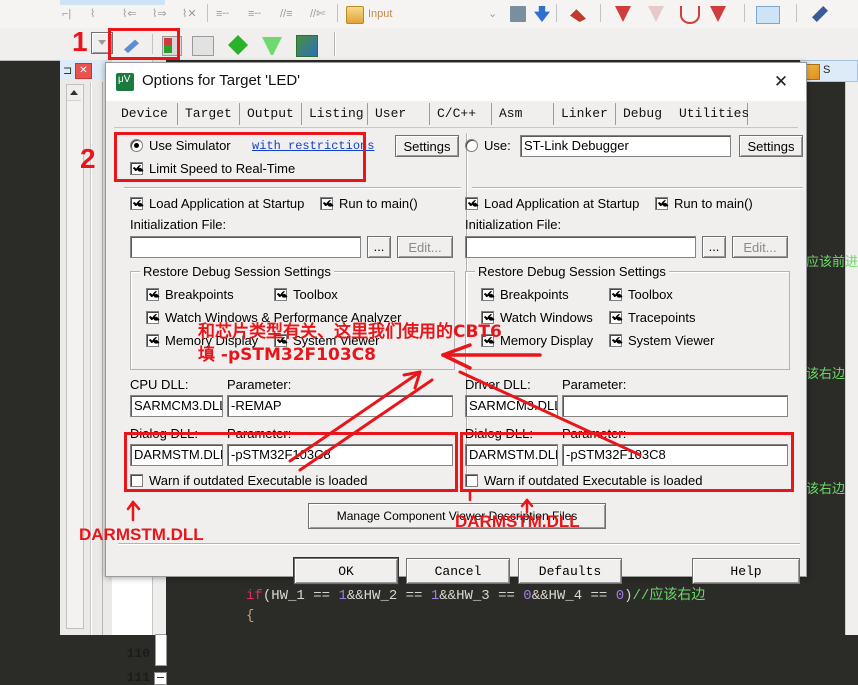  I want to click on help-button: Help, so click(746, 571).